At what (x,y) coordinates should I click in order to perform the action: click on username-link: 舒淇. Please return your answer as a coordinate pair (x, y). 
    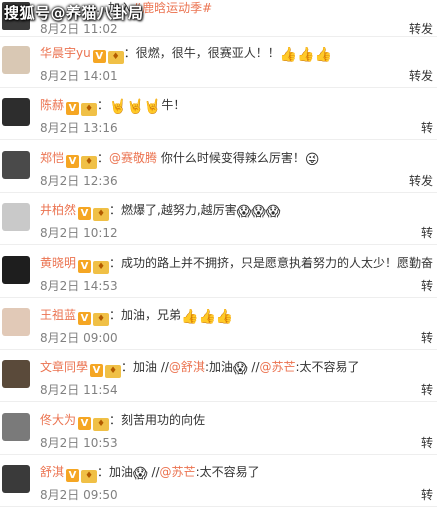
    Looking at the image, I should click on (52, 472).